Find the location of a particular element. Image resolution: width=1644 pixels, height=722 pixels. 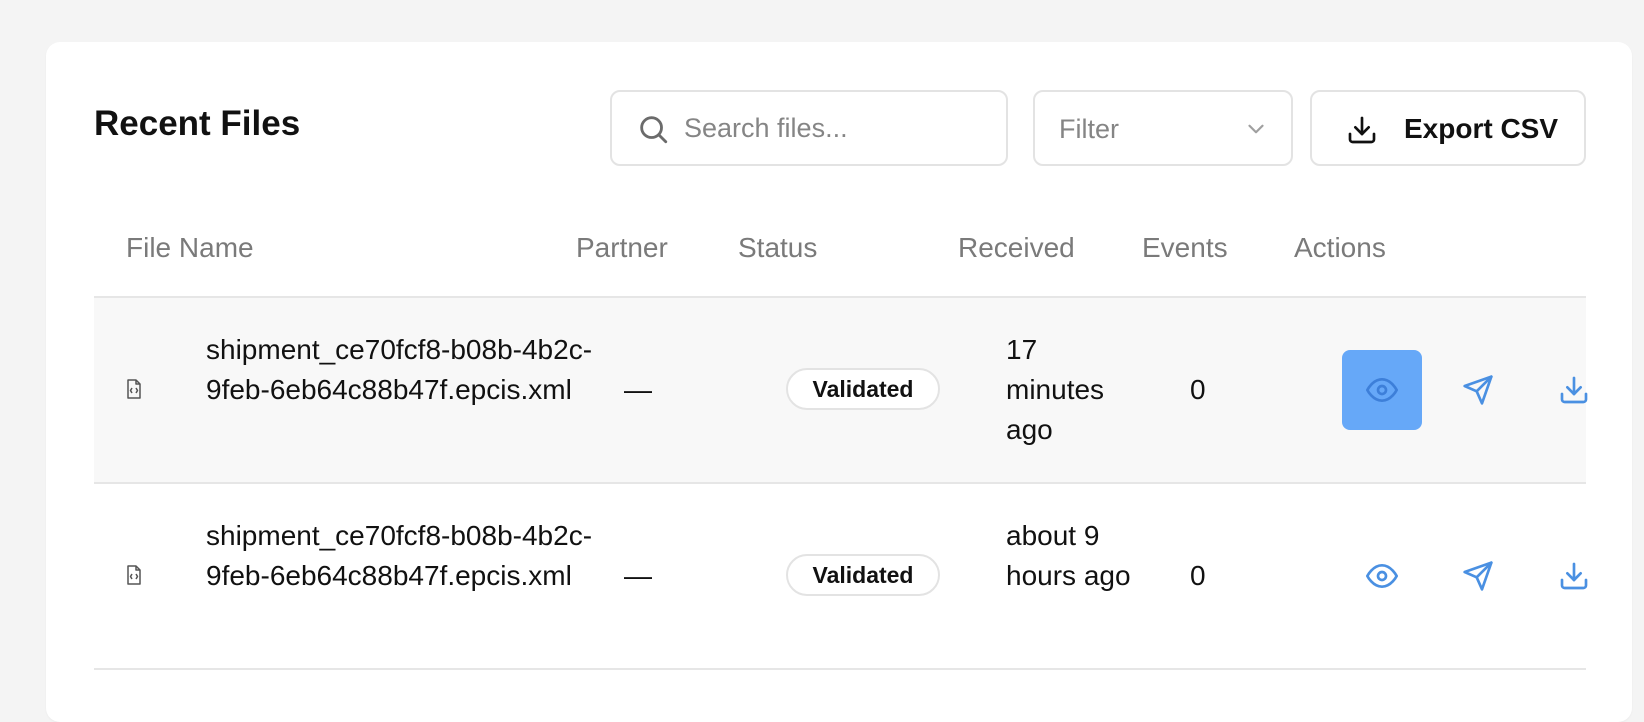

column-header-received: Received is located at coordinates (1016, 247).